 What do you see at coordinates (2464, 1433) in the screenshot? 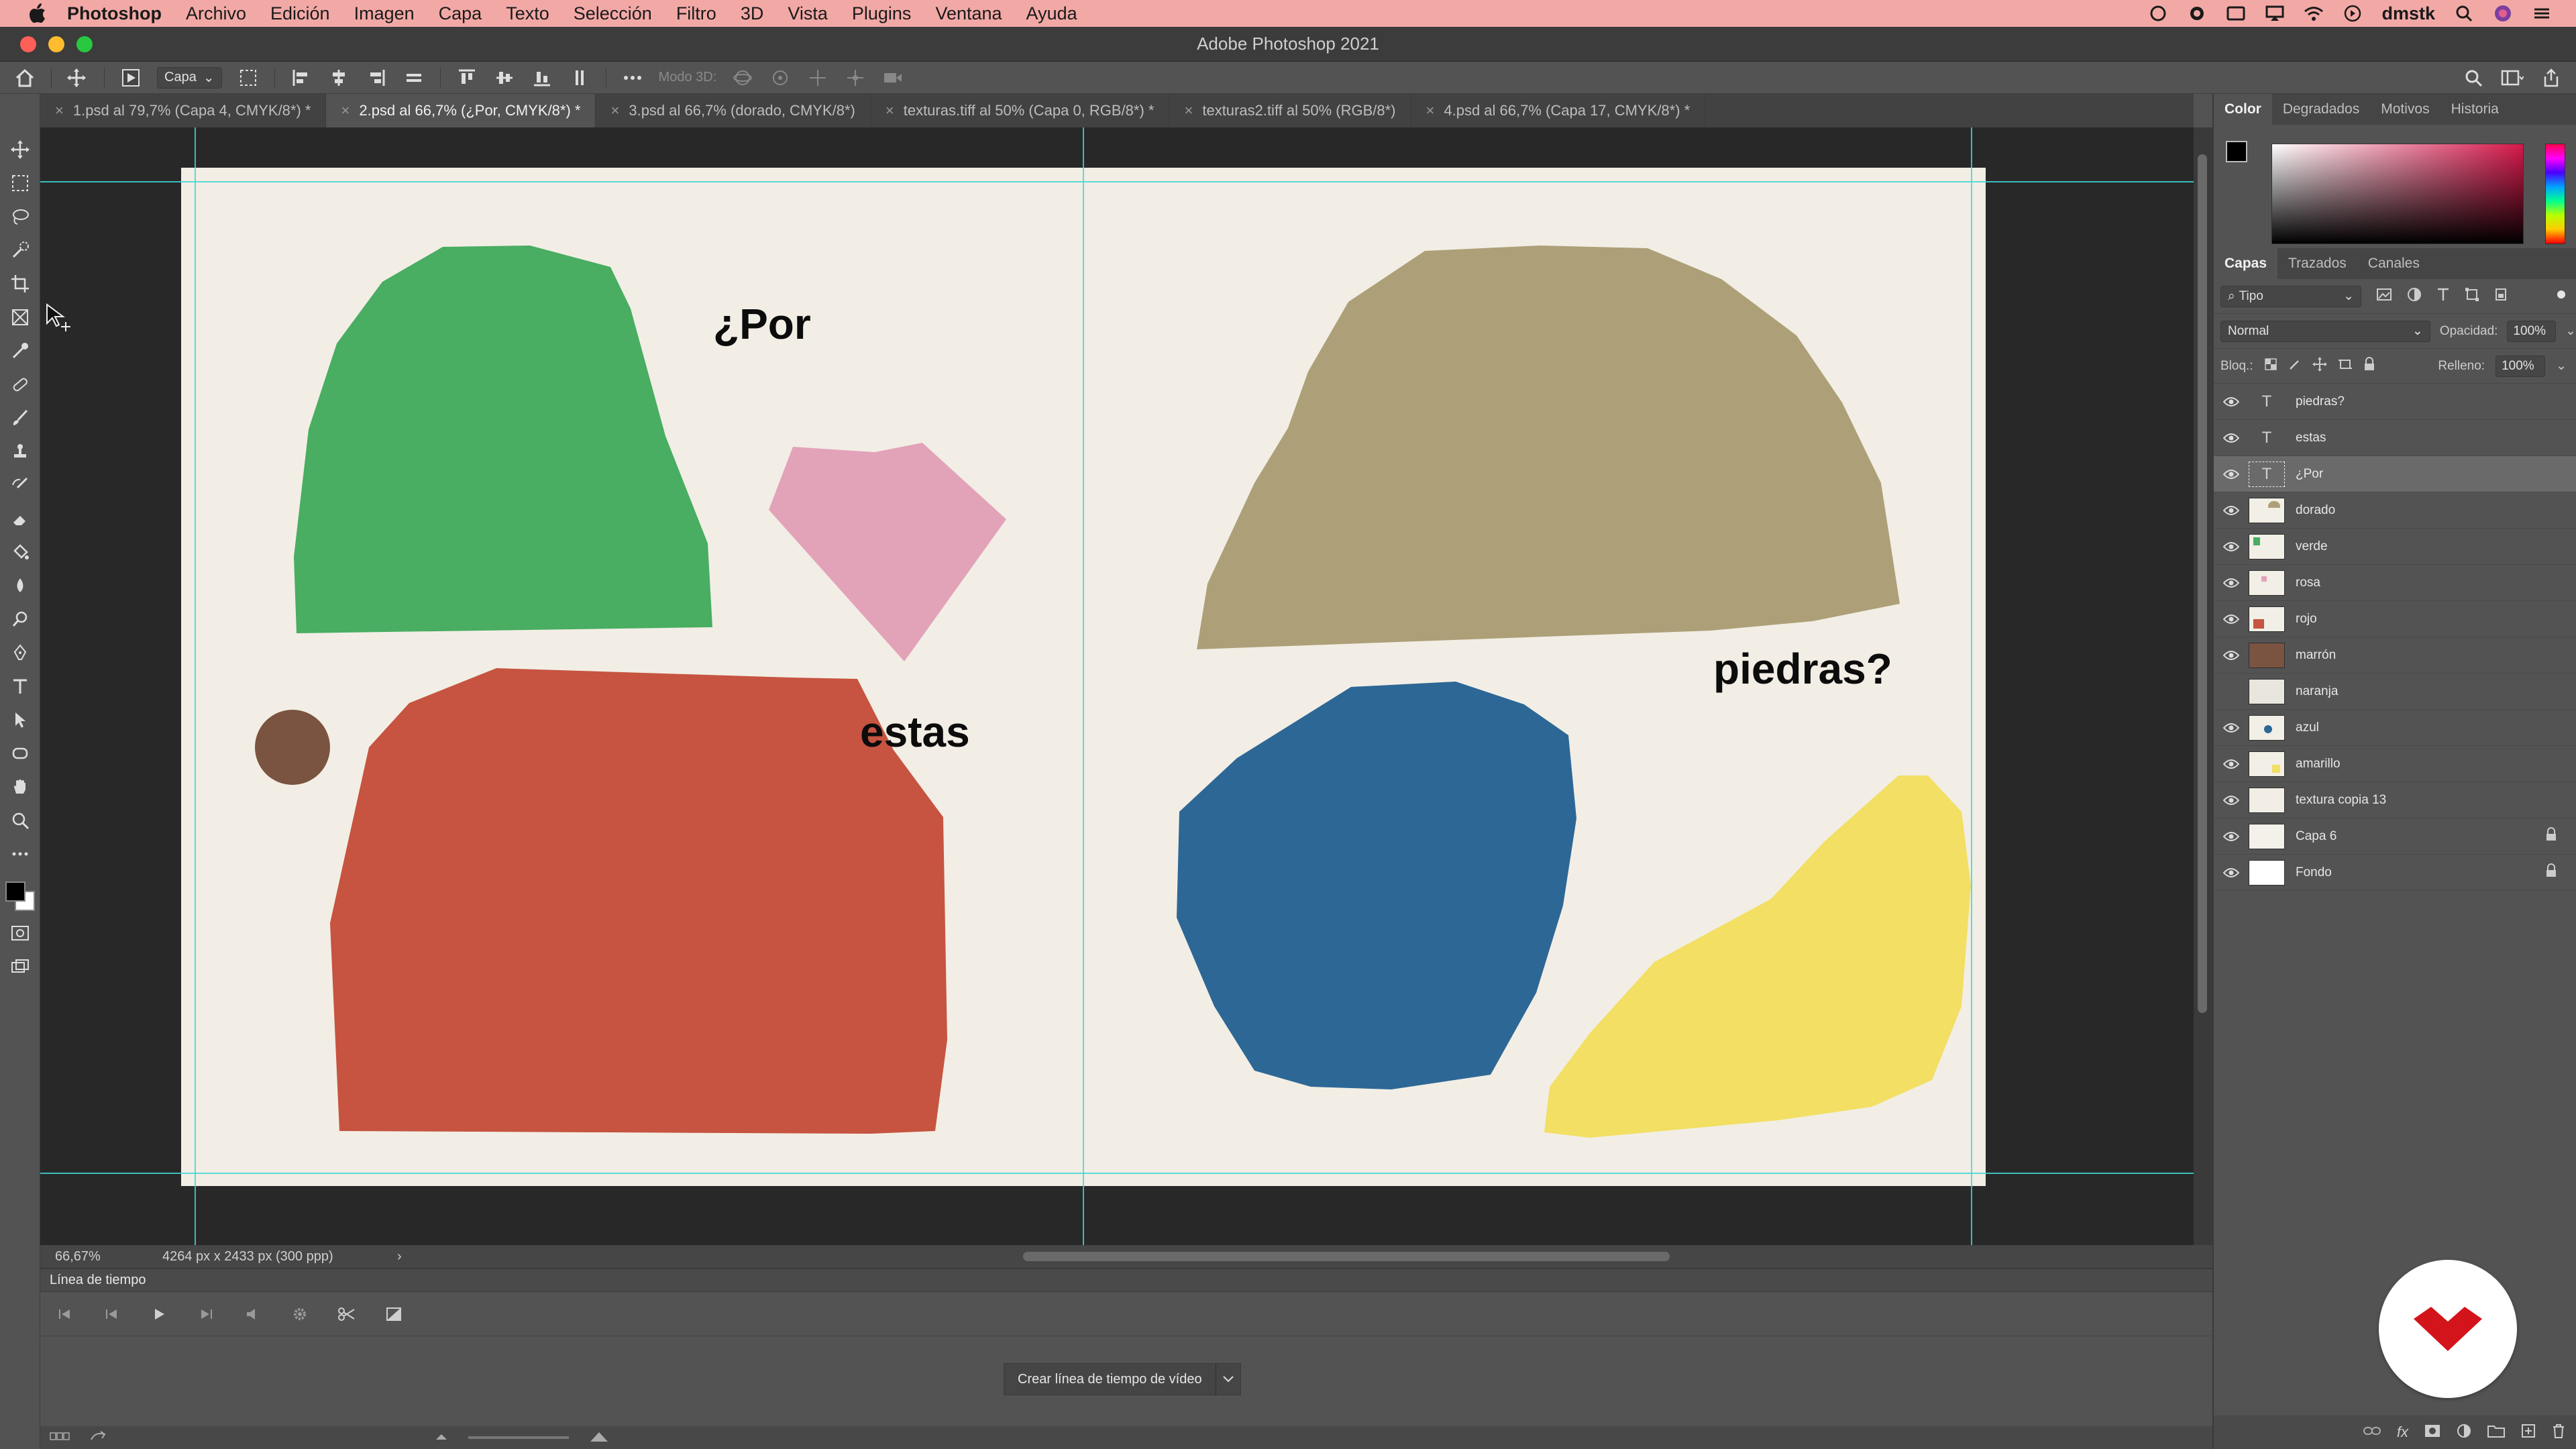
I see `adjustment-layer-icon` at bounding box center [2464, 1433].